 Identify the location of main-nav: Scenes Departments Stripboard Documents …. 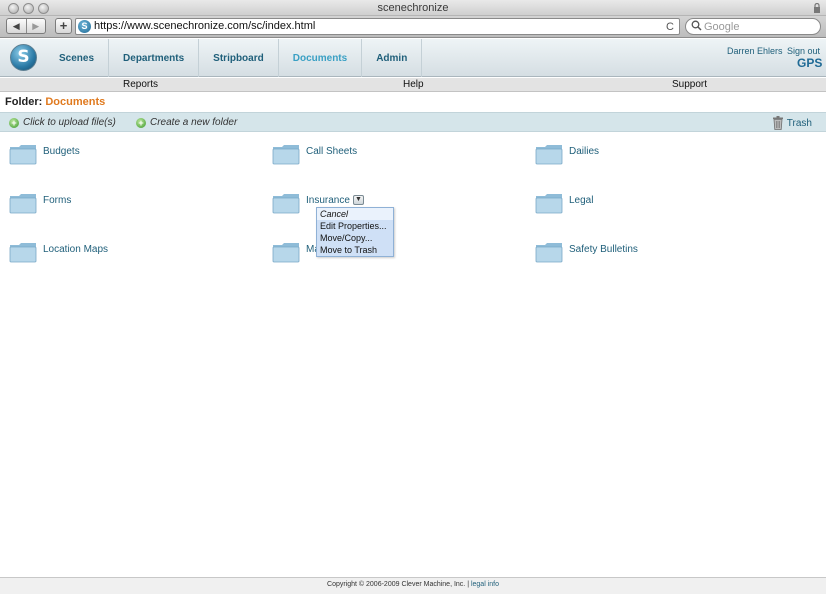
(234, 58).